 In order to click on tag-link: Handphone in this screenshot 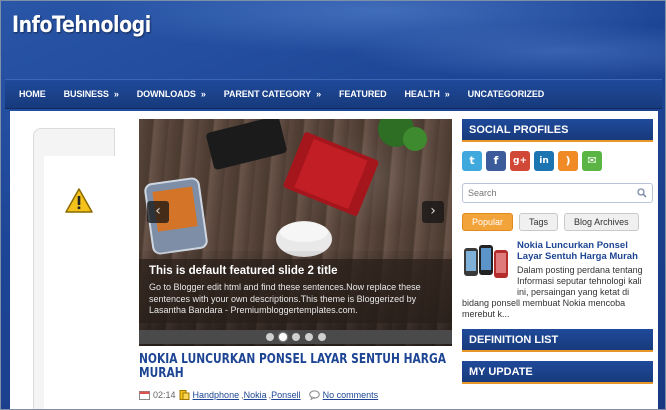, I will do `click(216, 395)`.